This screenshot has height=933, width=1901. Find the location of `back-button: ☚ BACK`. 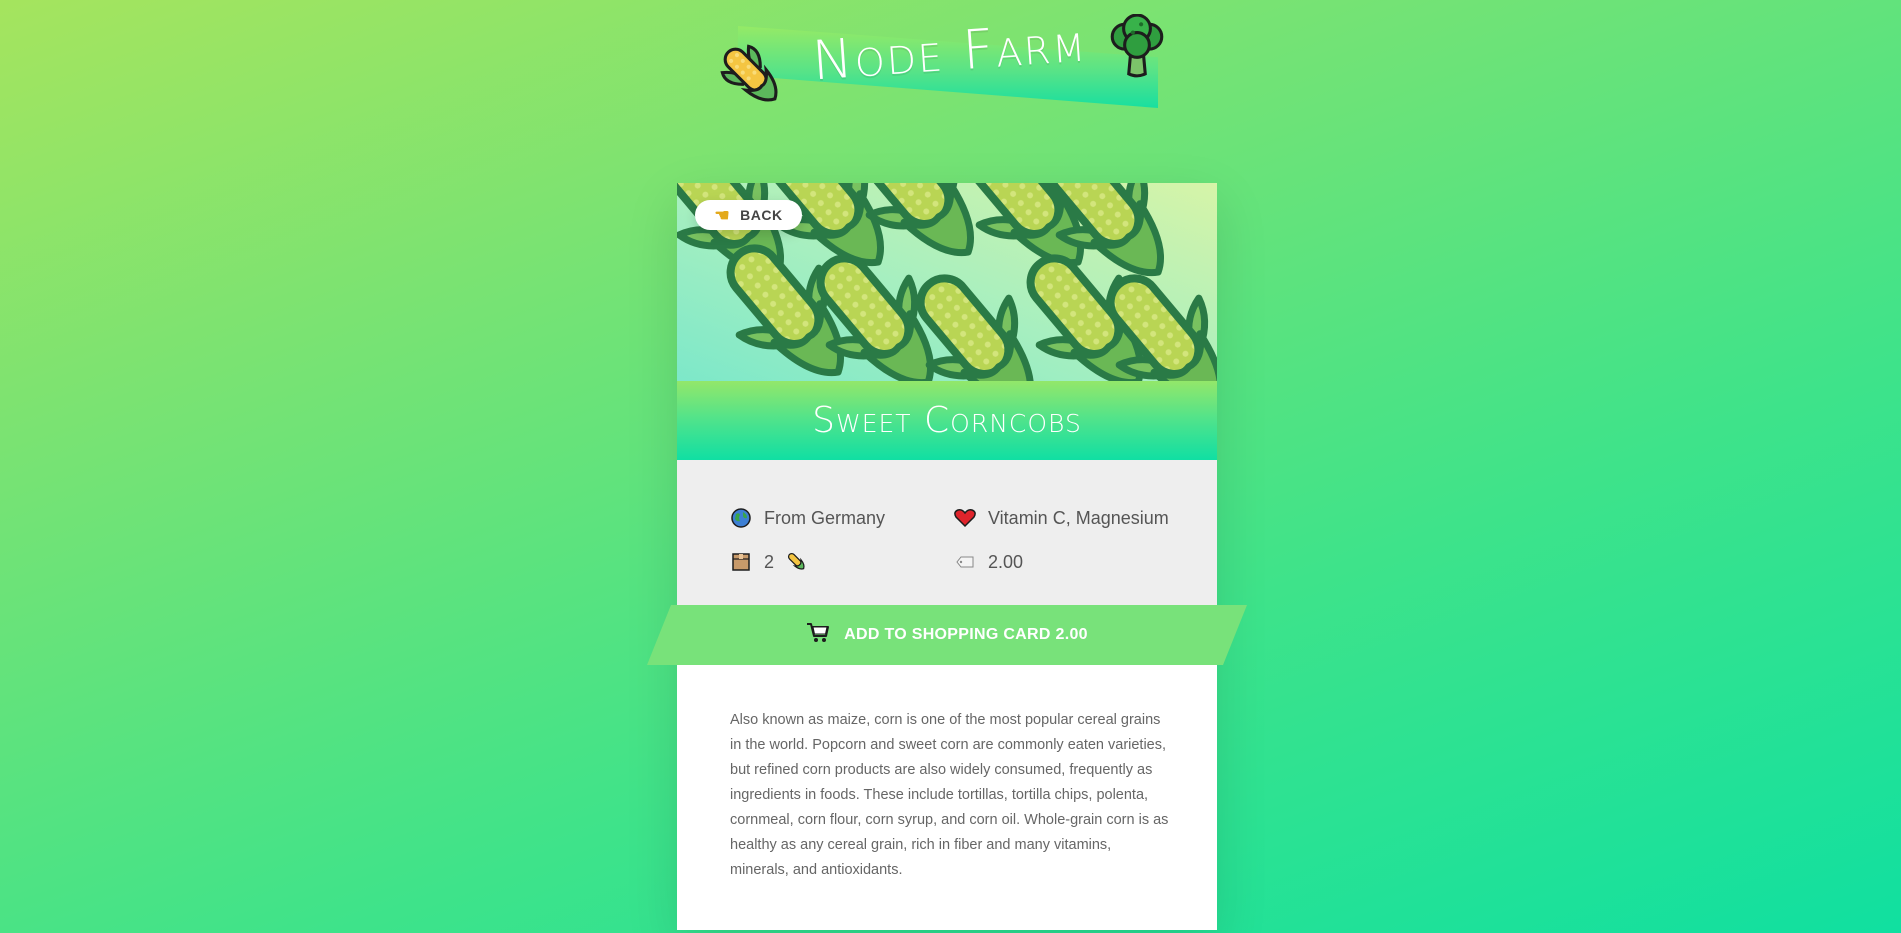

back-button: ☚ BACK is located at coordinates (748, 215).